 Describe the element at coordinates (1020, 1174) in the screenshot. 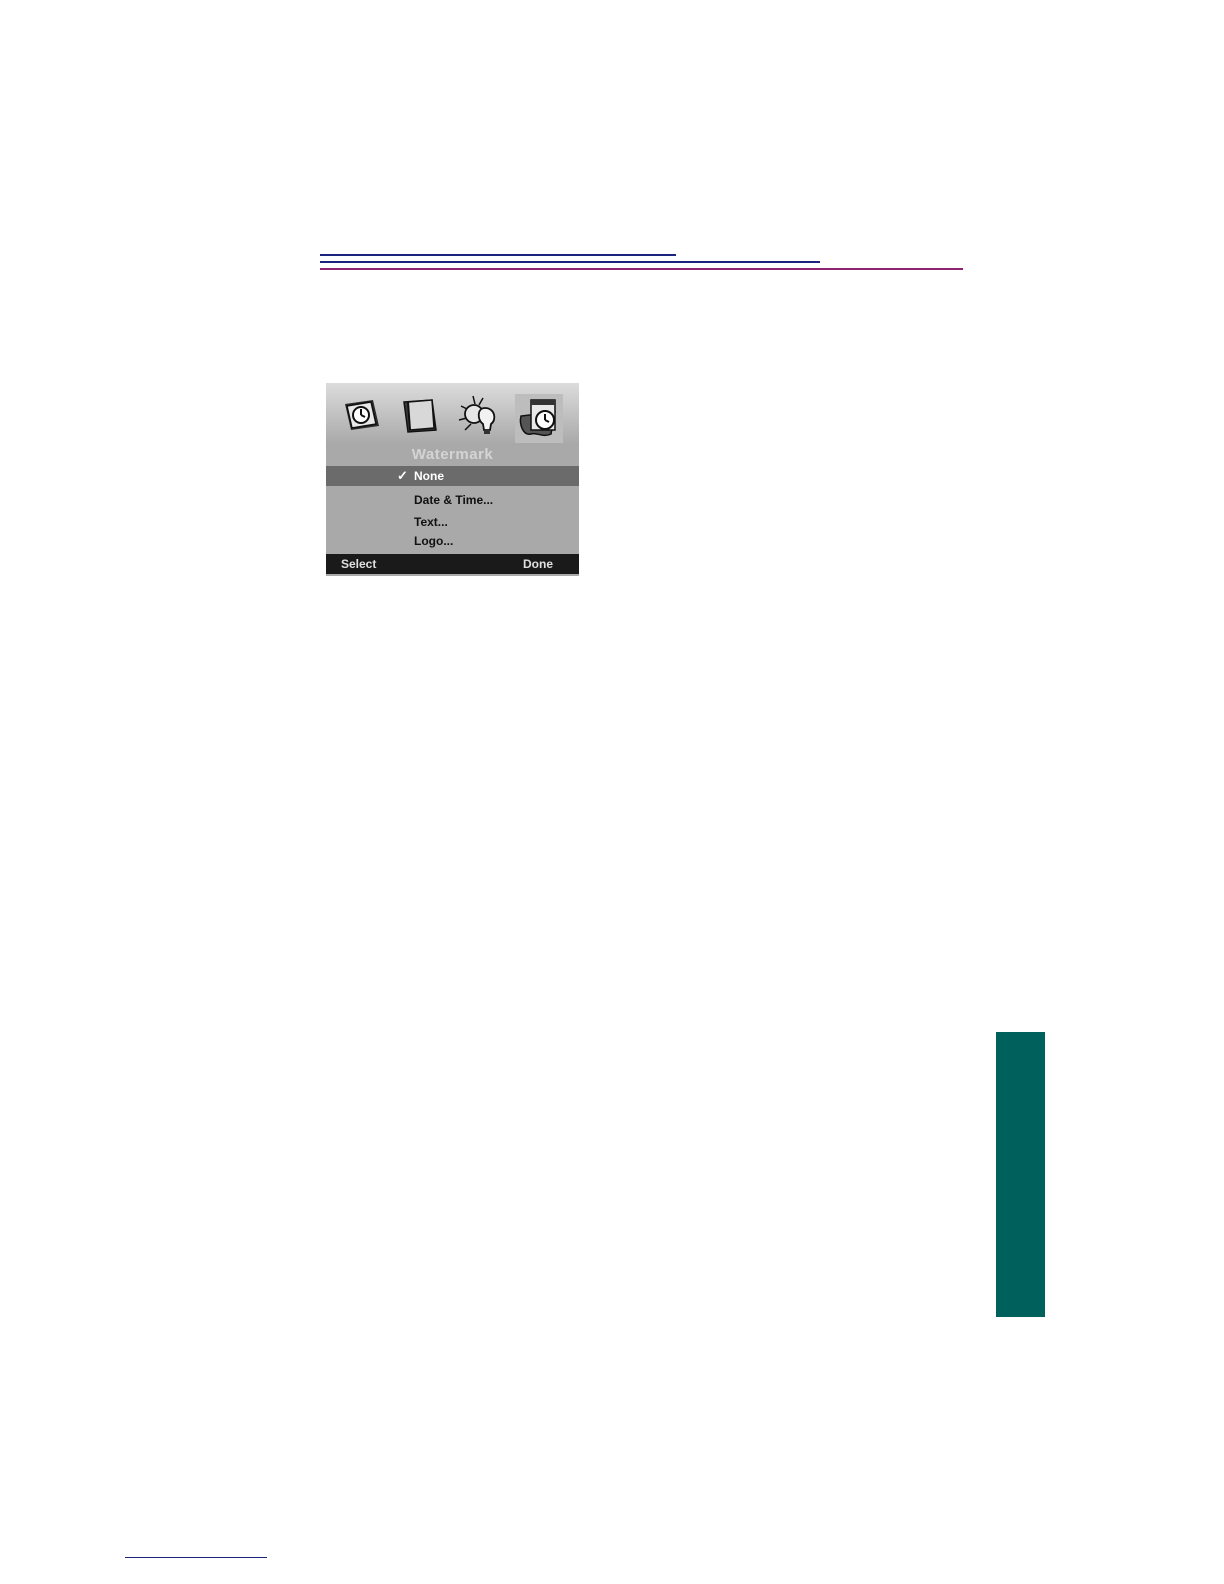

I see `chapter-side-tab` at that location.